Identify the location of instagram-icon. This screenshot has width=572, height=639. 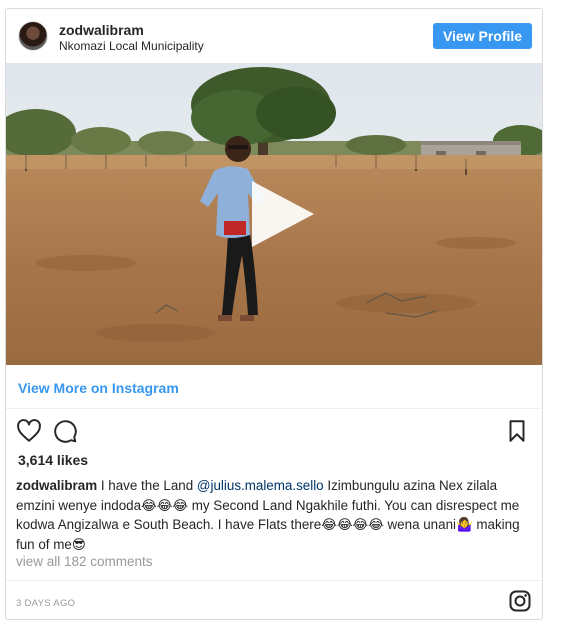
(520, 601).